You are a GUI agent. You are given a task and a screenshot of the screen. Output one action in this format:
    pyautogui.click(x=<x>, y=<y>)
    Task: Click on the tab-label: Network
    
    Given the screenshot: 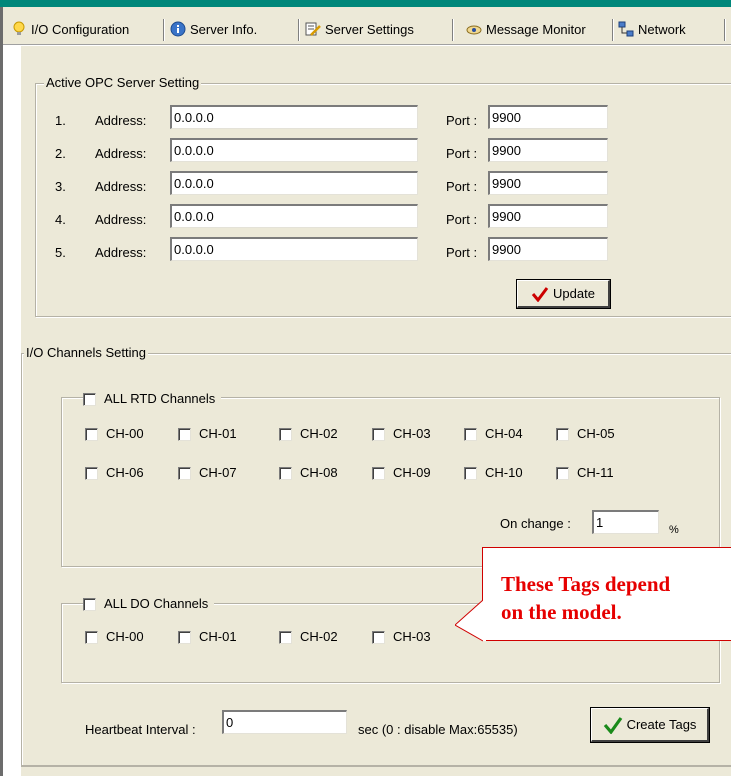 What is the action you would take?
    pyautogui.click(x=662, y=29)
    